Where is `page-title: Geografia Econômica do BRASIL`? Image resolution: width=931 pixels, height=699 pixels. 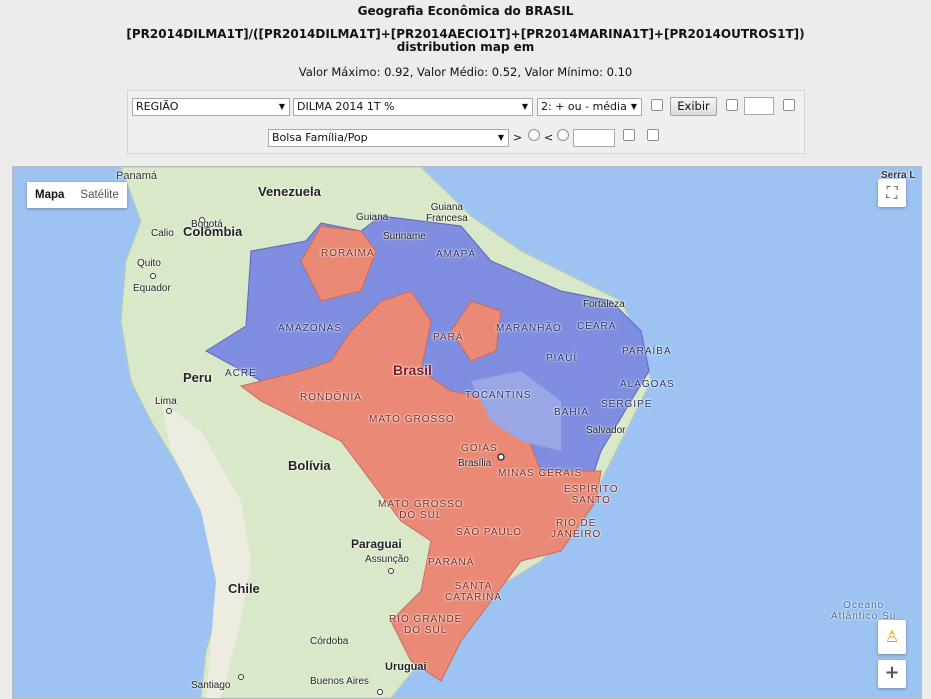 page-title: Geografia Econômica do BRASIL is located at coordinates (465, 11).